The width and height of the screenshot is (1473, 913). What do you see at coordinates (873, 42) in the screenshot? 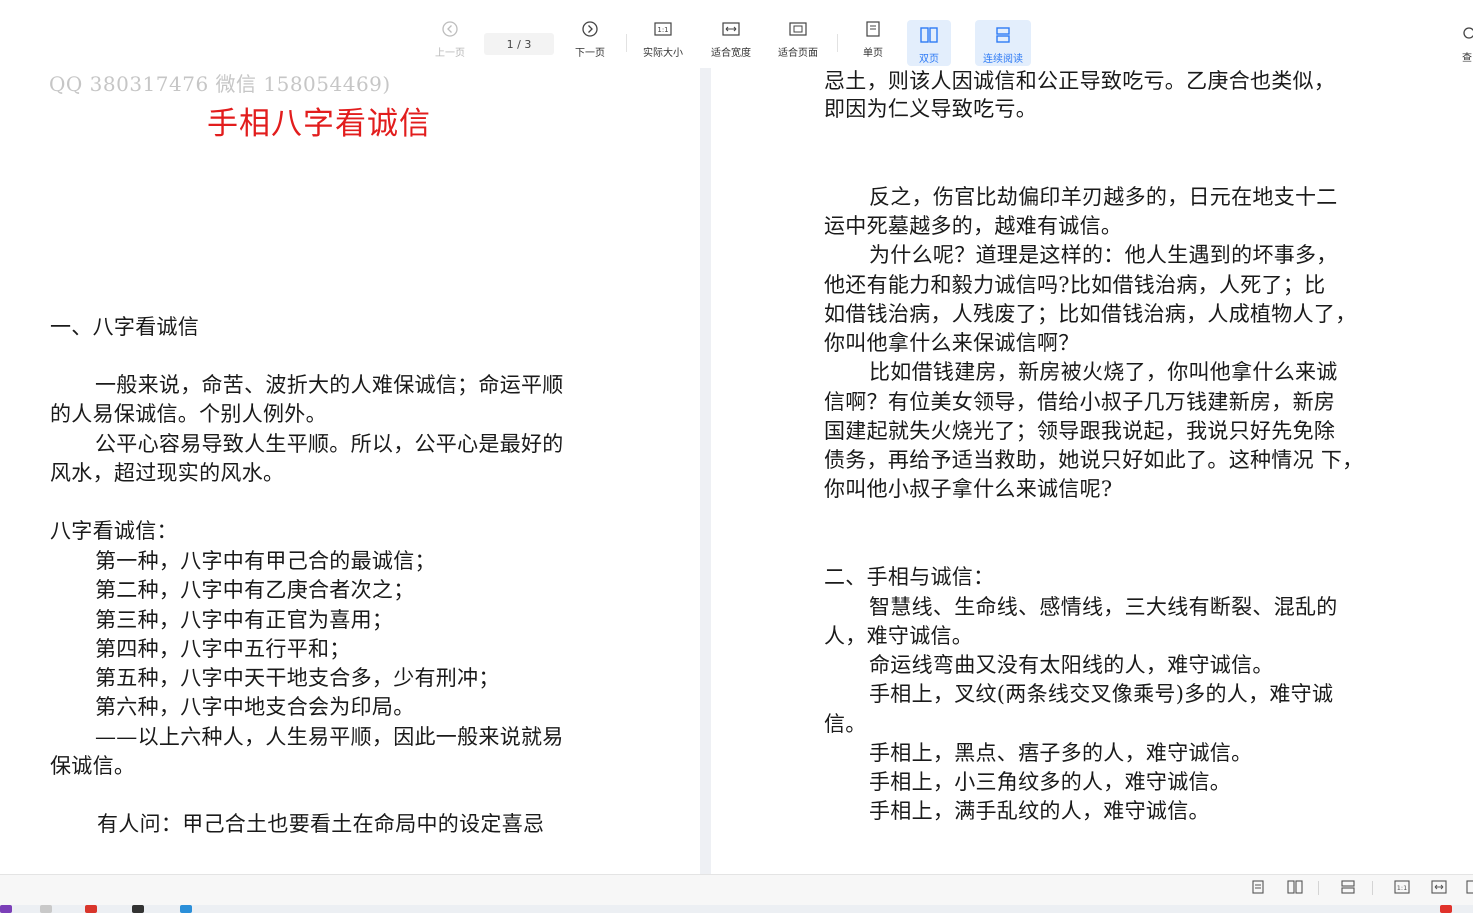
I see `single-page-button: 单页` at bounding box center [873, 42].